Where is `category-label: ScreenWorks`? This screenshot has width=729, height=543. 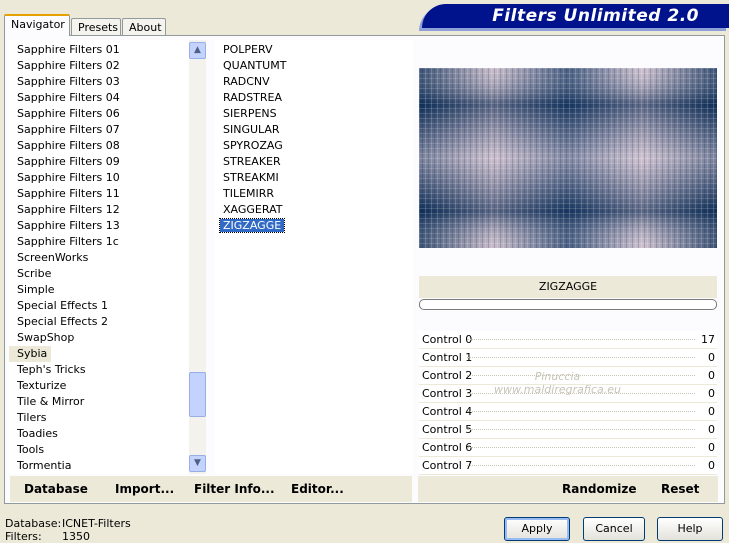
category-label: ScreenWorks is located at coordinates (53, 257).